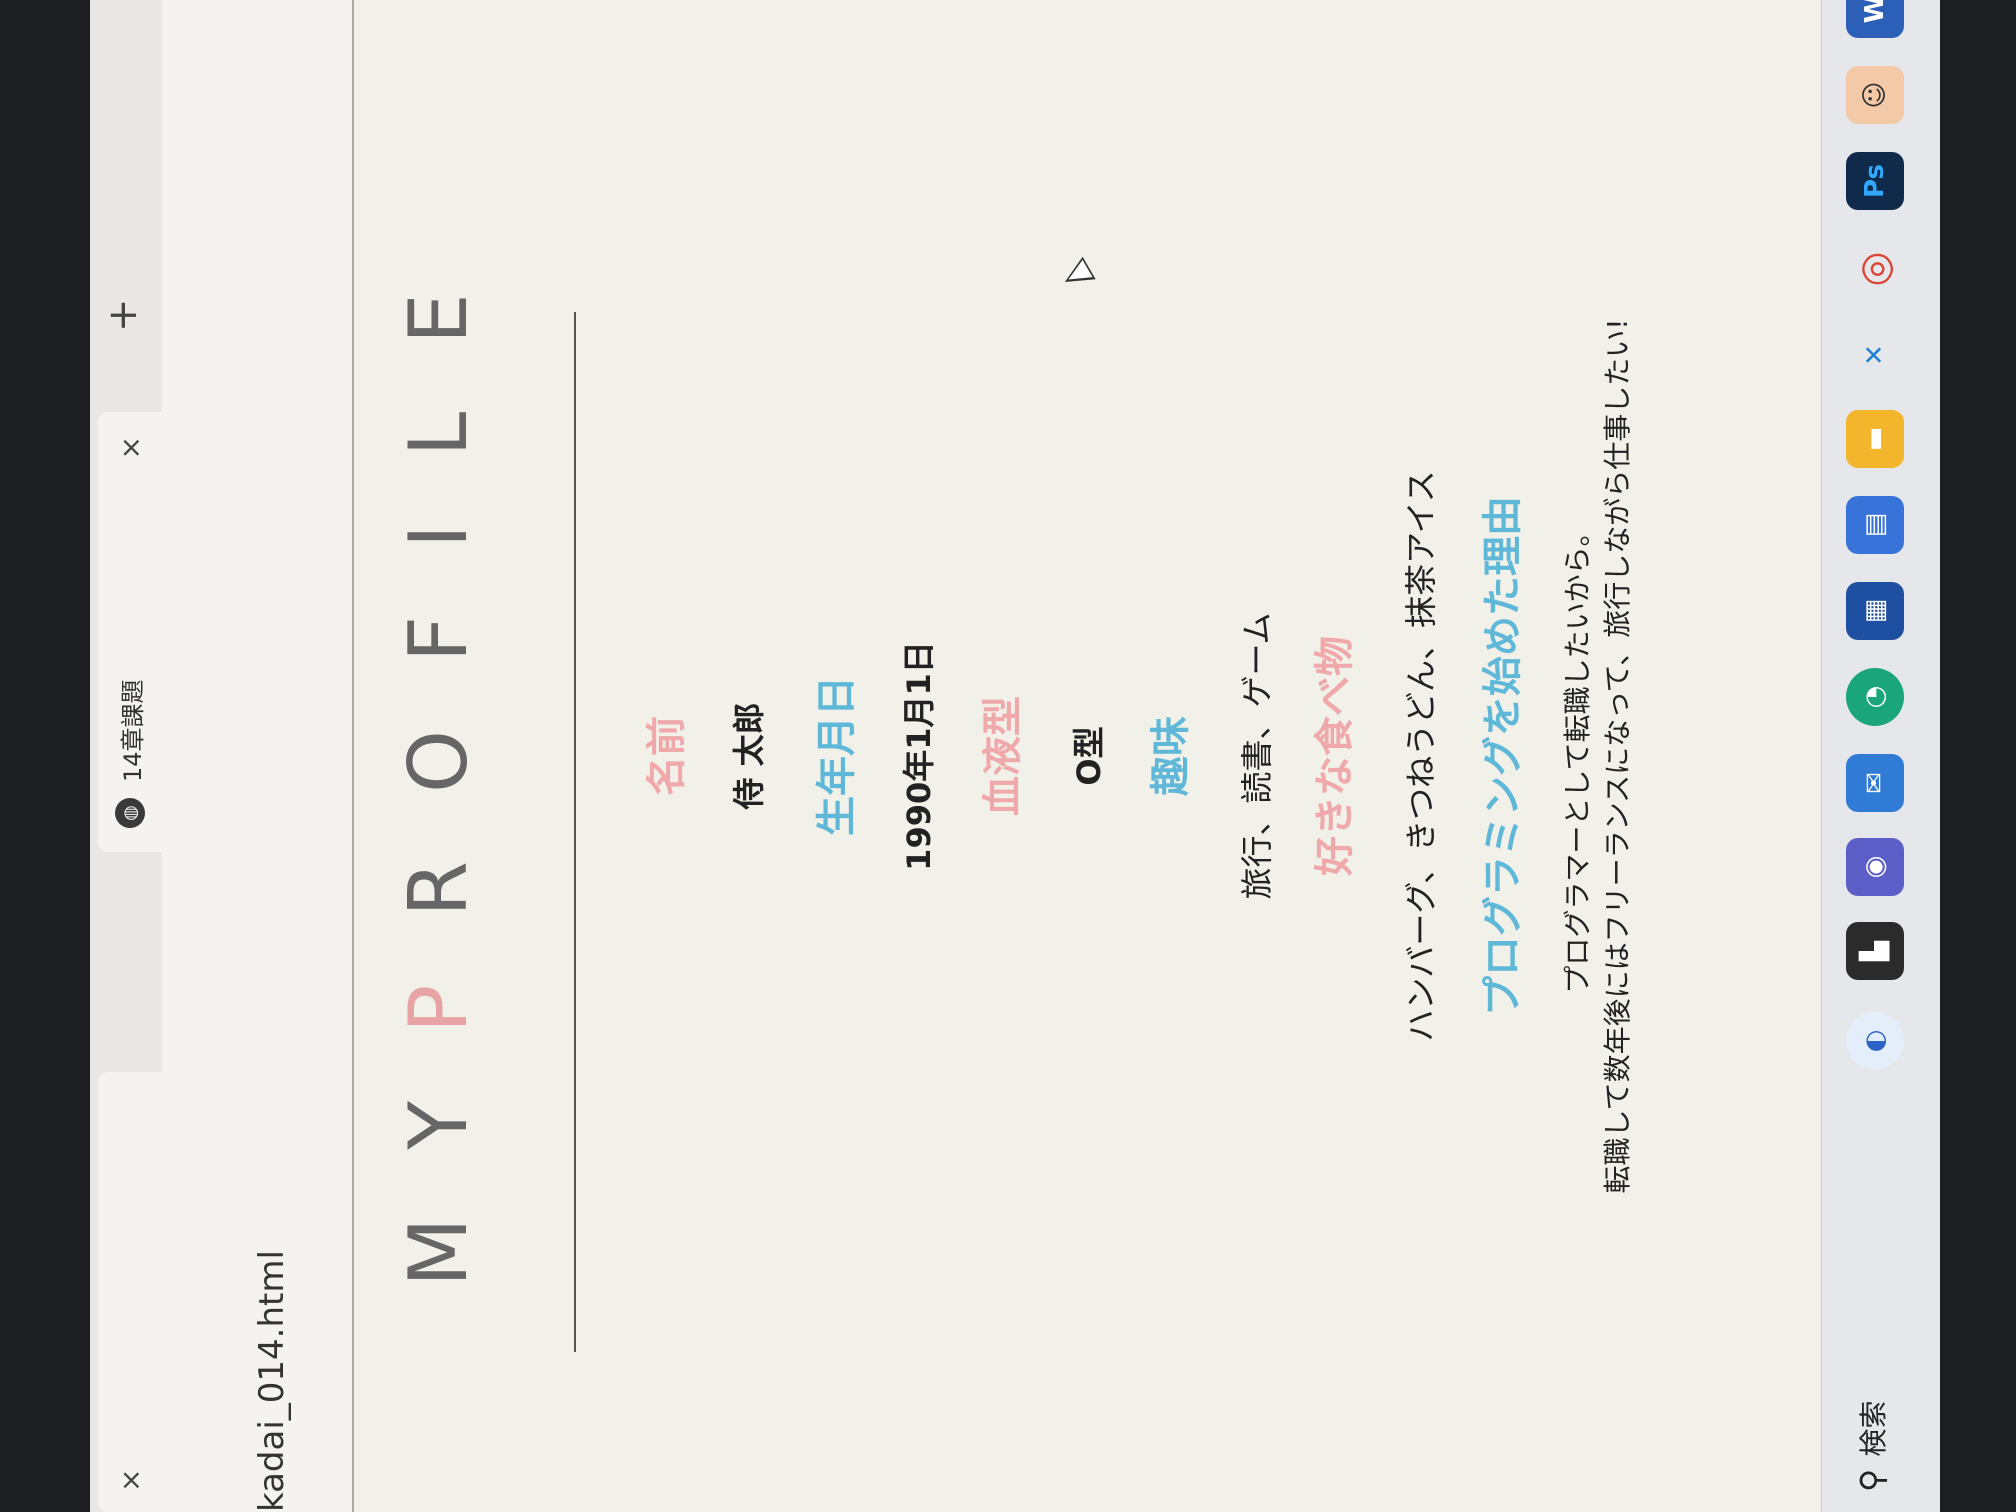 This screenshot has width=2016, height=1512. What do you see at coordinates (1003, 756) in the screenshot?
I see `blood-type-label: 血液型` at bounding box center [1003, 756].